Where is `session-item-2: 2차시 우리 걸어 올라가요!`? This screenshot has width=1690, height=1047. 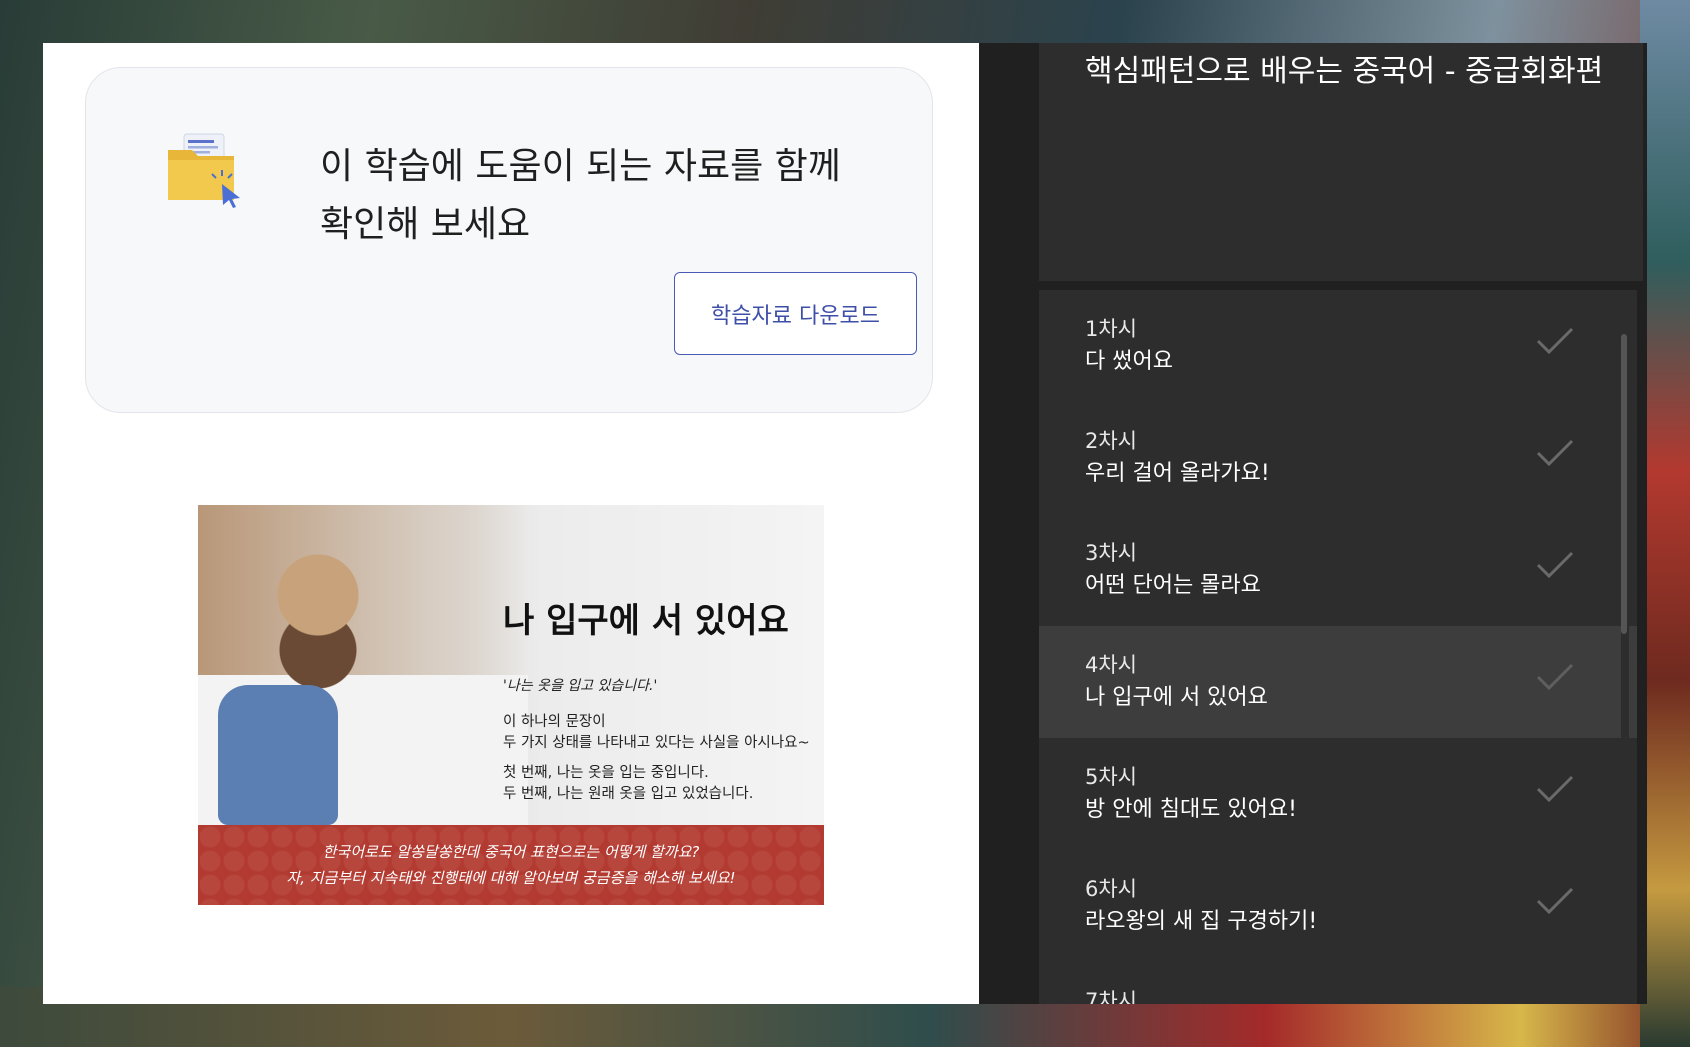 session-item-2: 2차시 우리 걸어 올라가요! is located at coordinates (1338, 458).